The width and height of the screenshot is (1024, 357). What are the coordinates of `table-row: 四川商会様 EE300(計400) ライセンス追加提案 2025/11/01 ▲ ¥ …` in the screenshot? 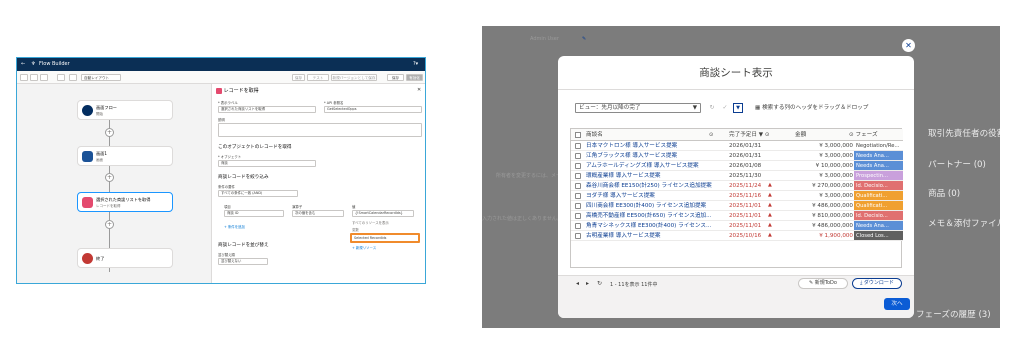 It's located at (737, 206).